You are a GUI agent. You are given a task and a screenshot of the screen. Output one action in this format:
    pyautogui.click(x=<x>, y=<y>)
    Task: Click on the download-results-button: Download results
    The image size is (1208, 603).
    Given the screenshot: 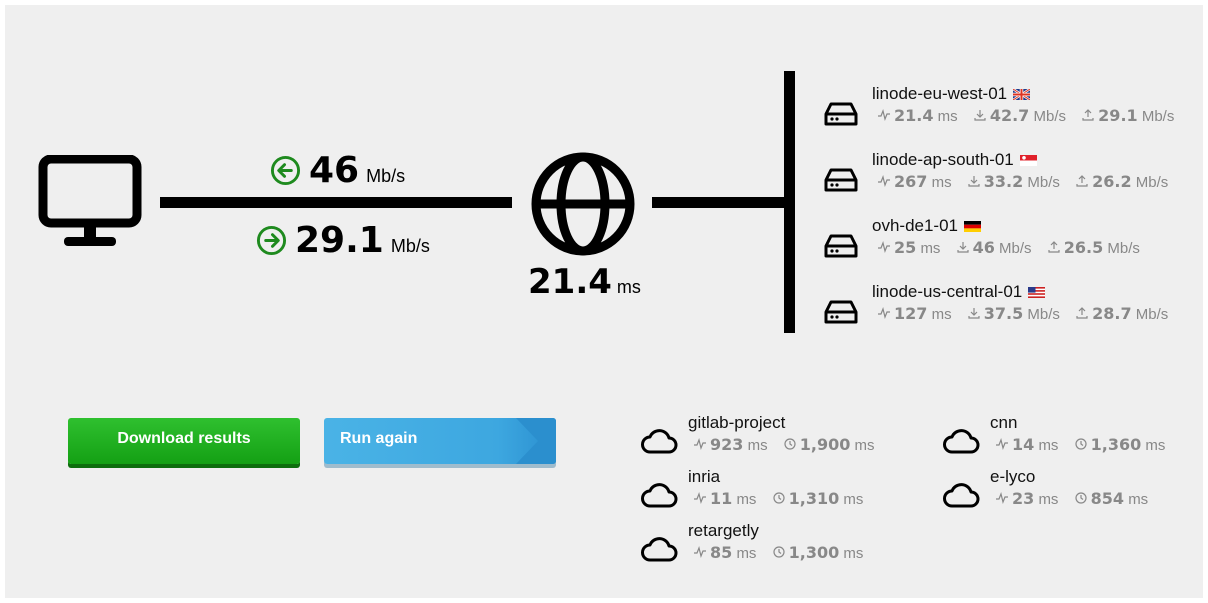 What is the action you would take?
    pyautogui.click(x=184, y=441)
    